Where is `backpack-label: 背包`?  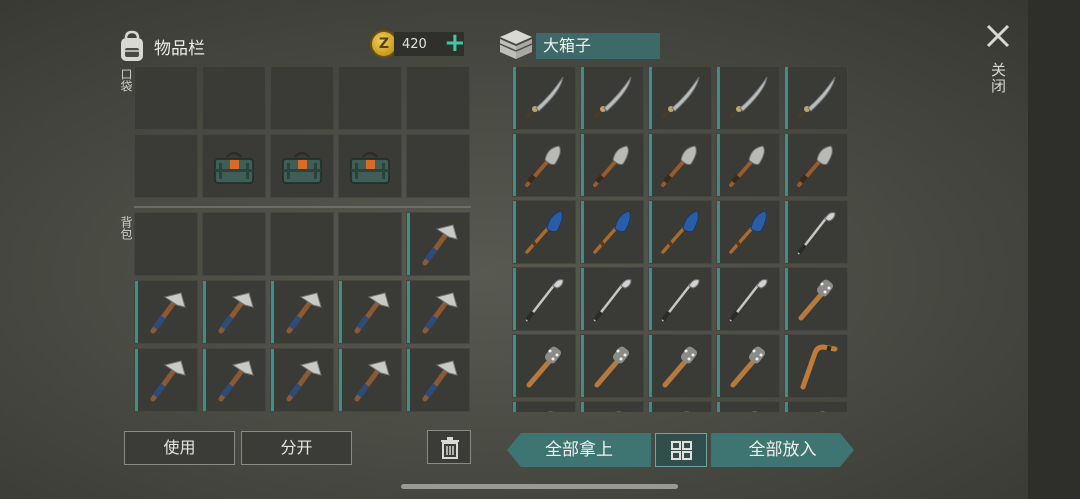
backpack-label: 背包 is located at coordinates (126, 228).